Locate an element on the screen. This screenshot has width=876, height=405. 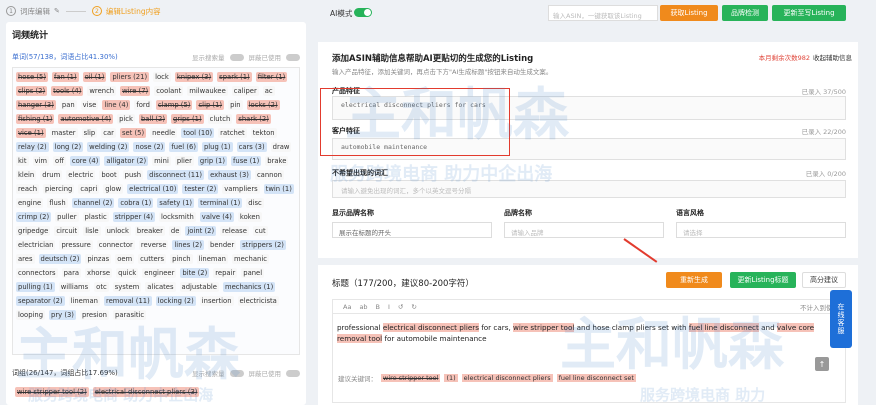
keyword-chip: nose (2) is located at coordinates (149, 147).